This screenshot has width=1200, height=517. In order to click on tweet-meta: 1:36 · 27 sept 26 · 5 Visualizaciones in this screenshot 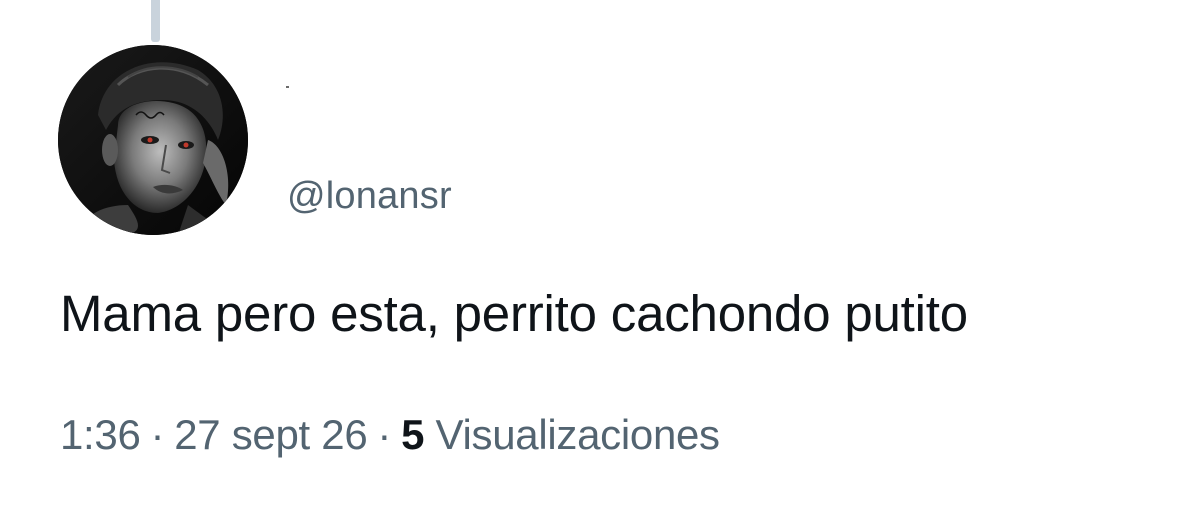, I will do `click(390, 435)`.